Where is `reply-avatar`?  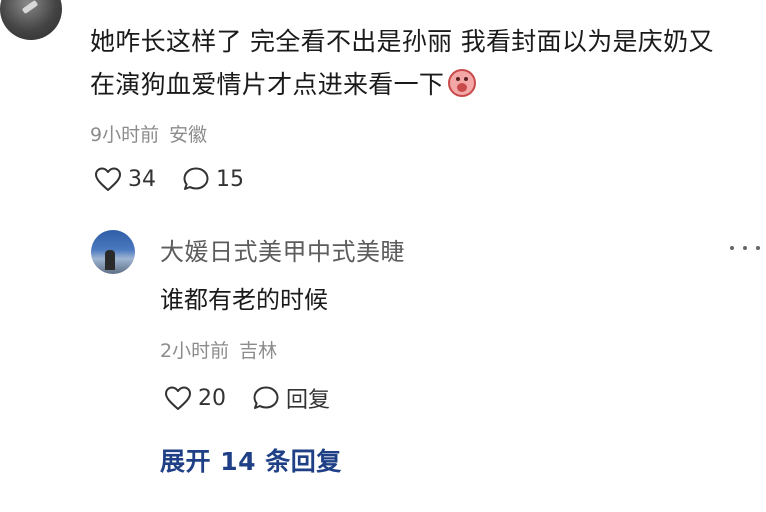 reply-avatar is located at coordinates (113, 252).